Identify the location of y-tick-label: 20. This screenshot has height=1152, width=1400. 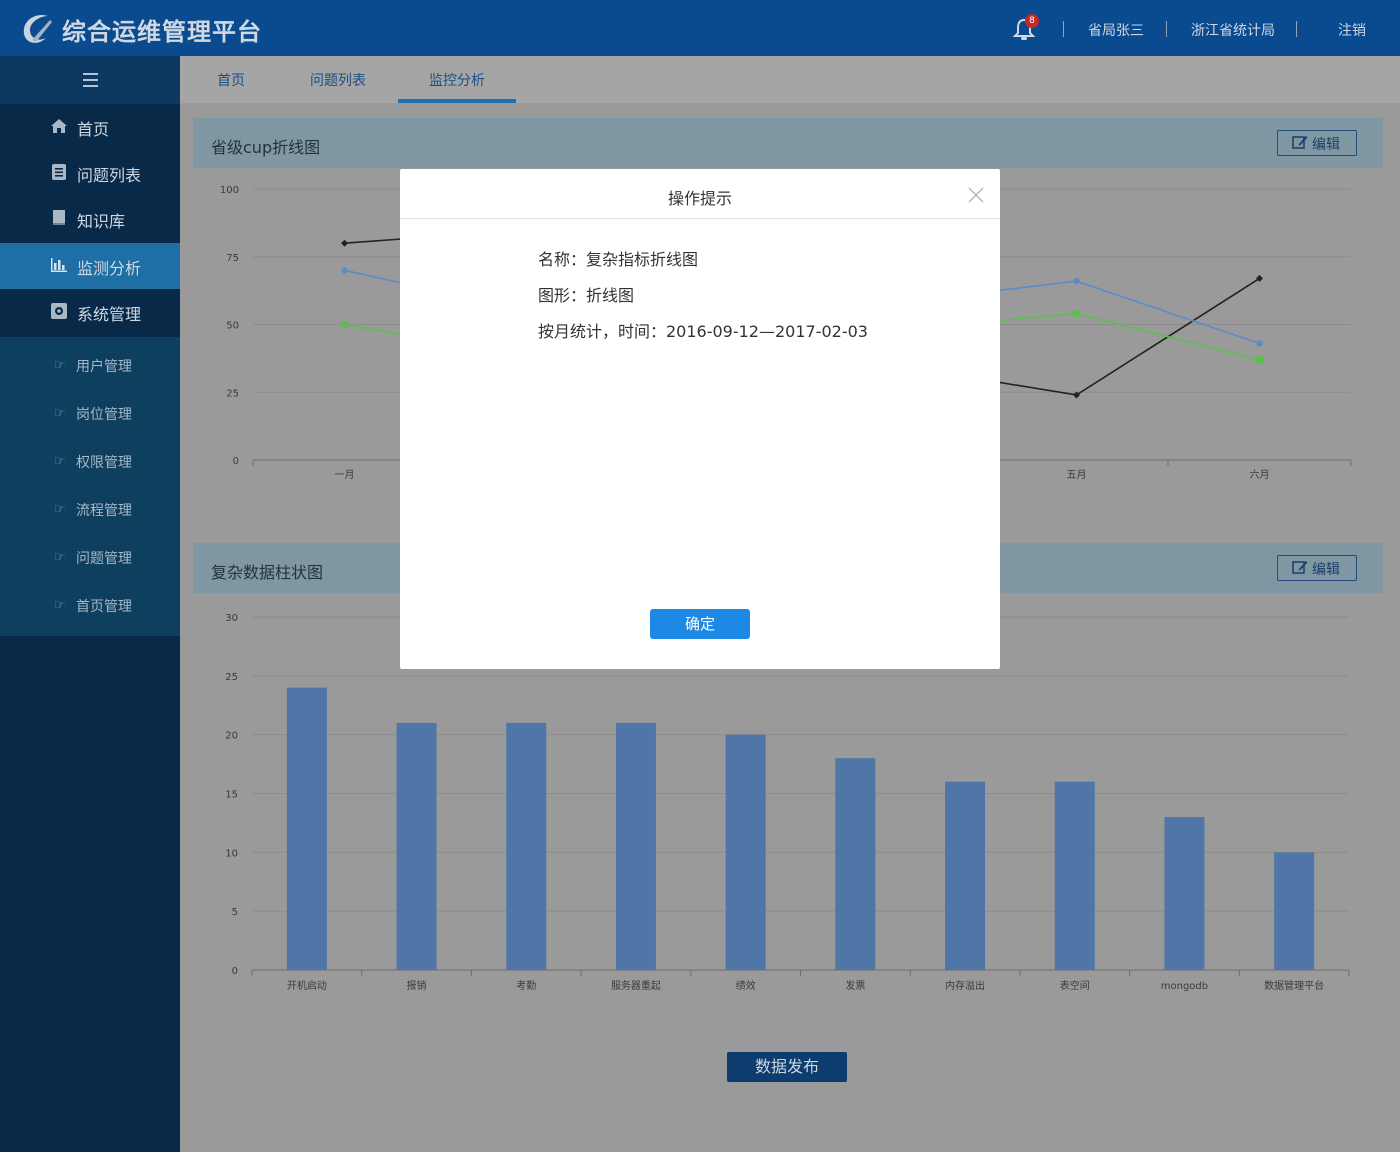
(231, 736).